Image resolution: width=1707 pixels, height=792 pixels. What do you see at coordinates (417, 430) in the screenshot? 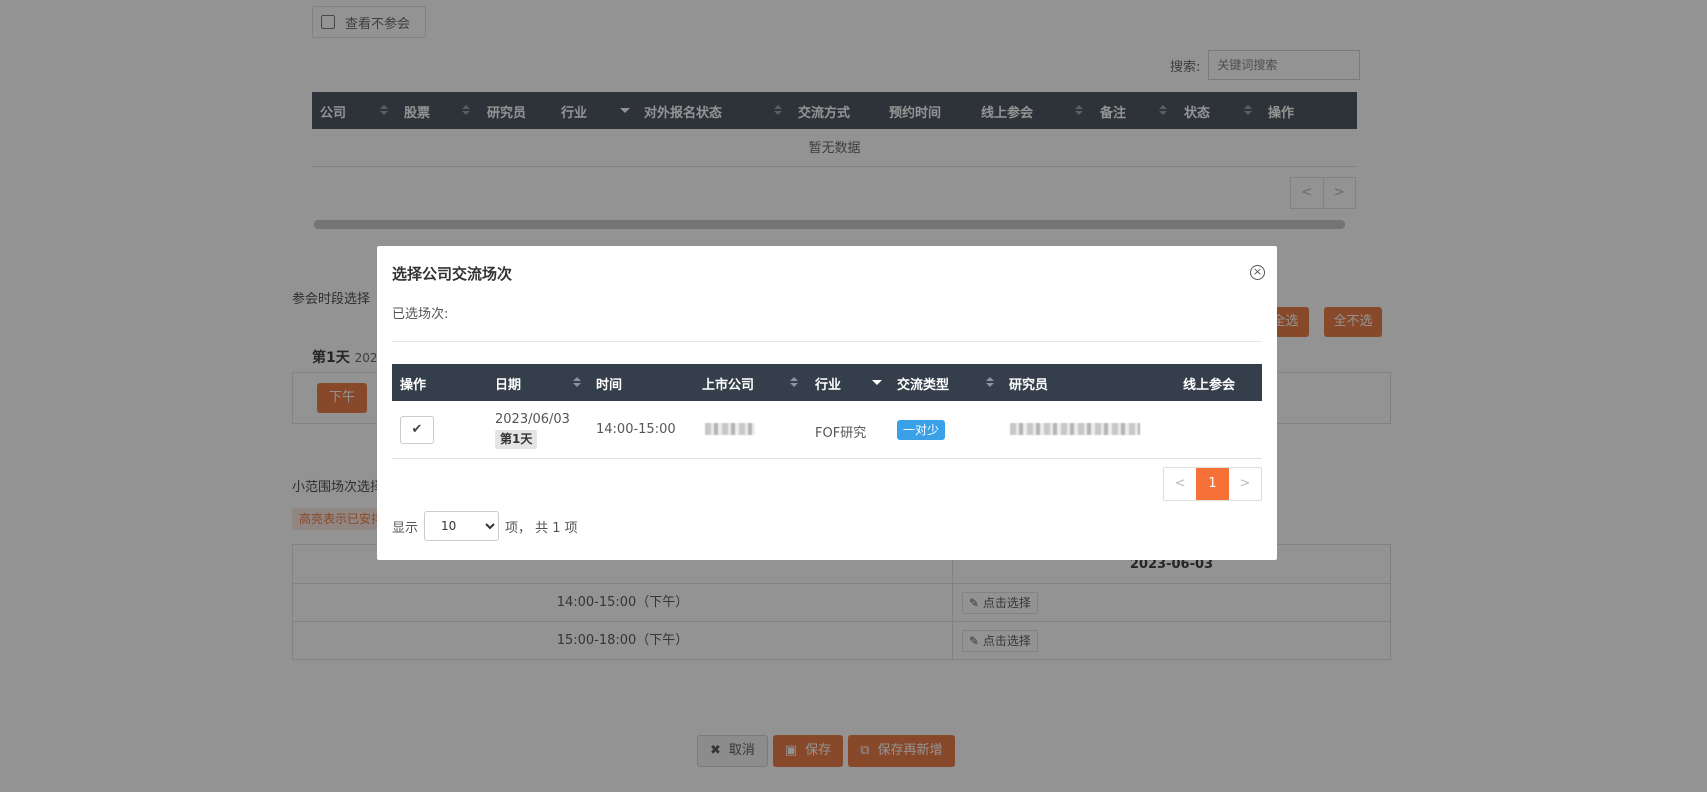
I see `check-icon: ✔` at bounding box center [417, 430].